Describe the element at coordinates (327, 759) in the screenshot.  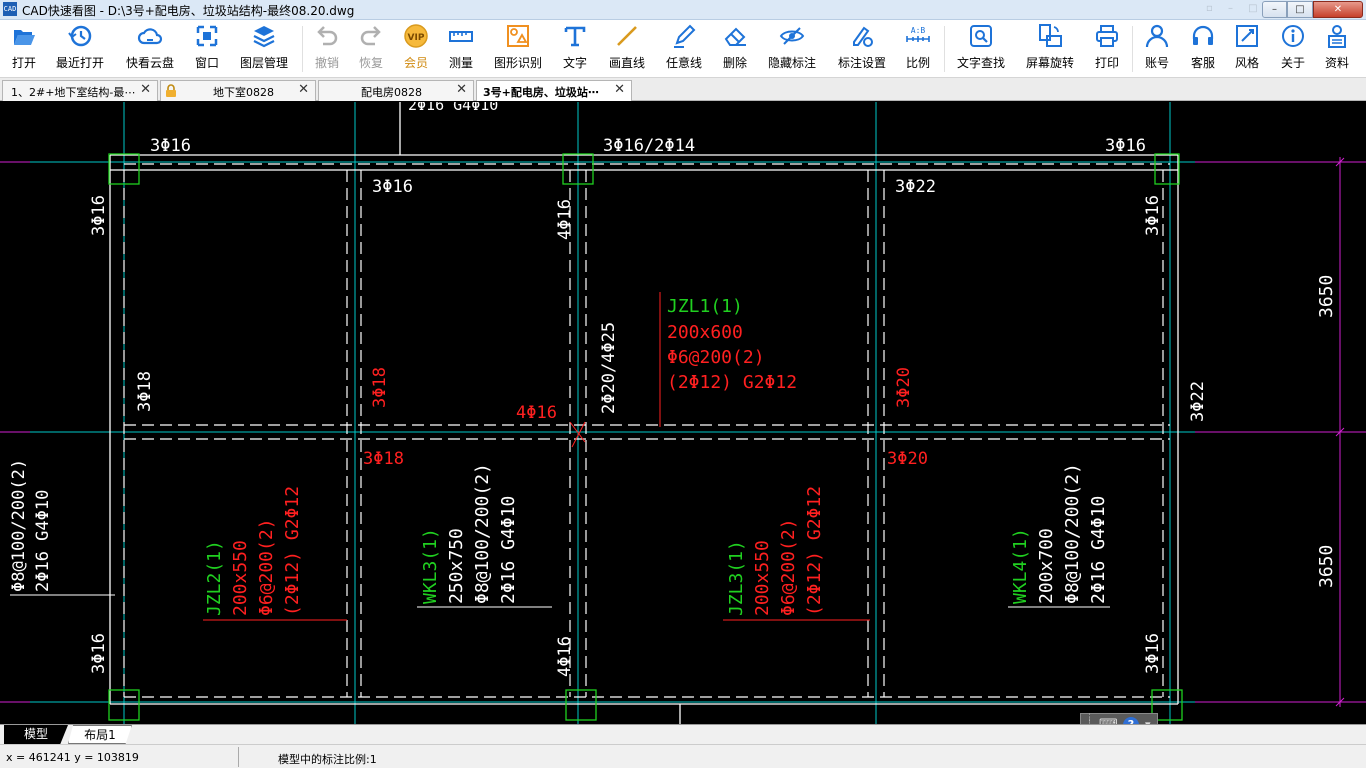
I see `annotation-scale-text: 模型中的标注比例:1` at that location.